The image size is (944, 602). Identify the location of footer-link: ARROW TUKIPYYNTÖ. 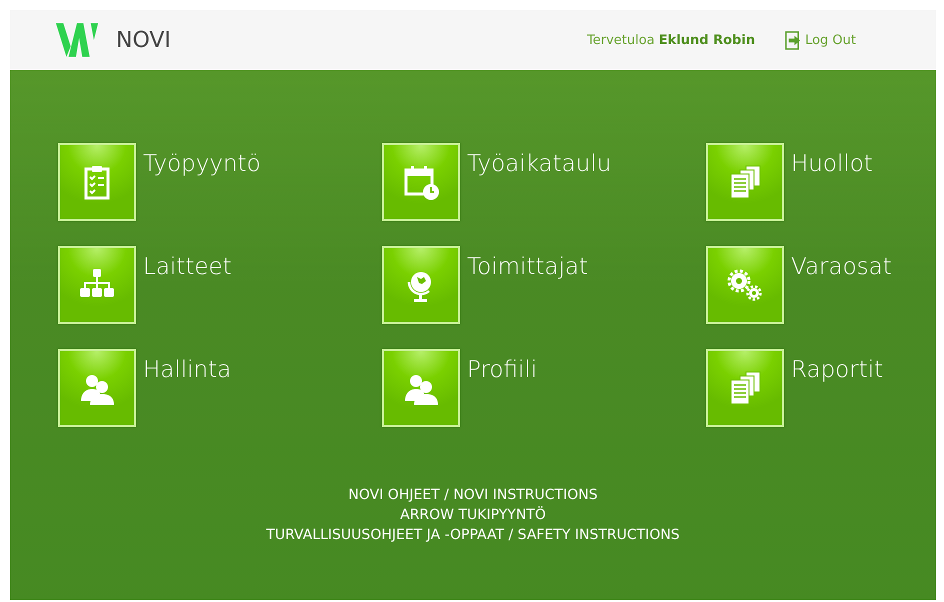
(473, 515).